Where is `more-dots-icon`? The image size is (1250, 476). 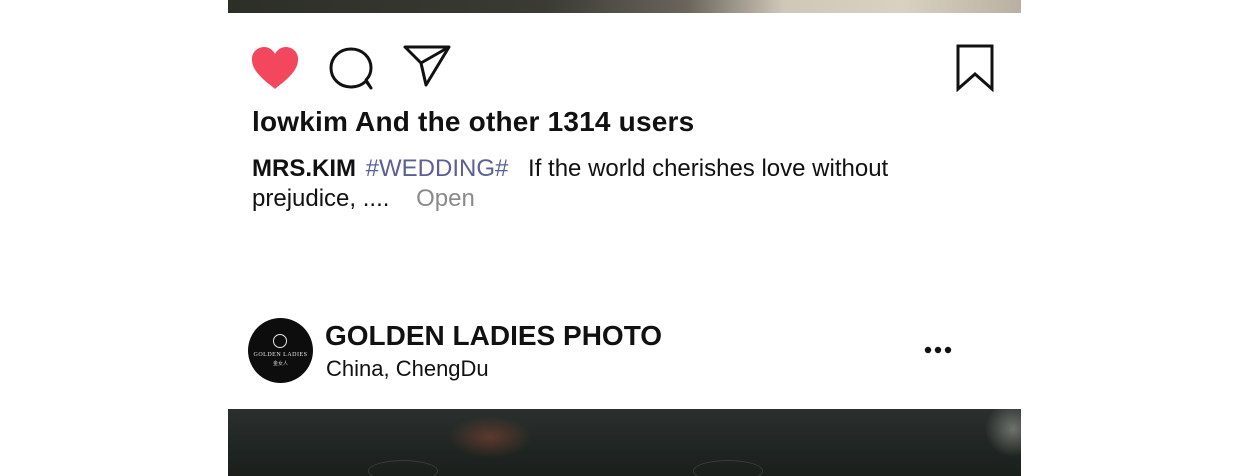 more-dots-icon is located at coordinates (939, 350).